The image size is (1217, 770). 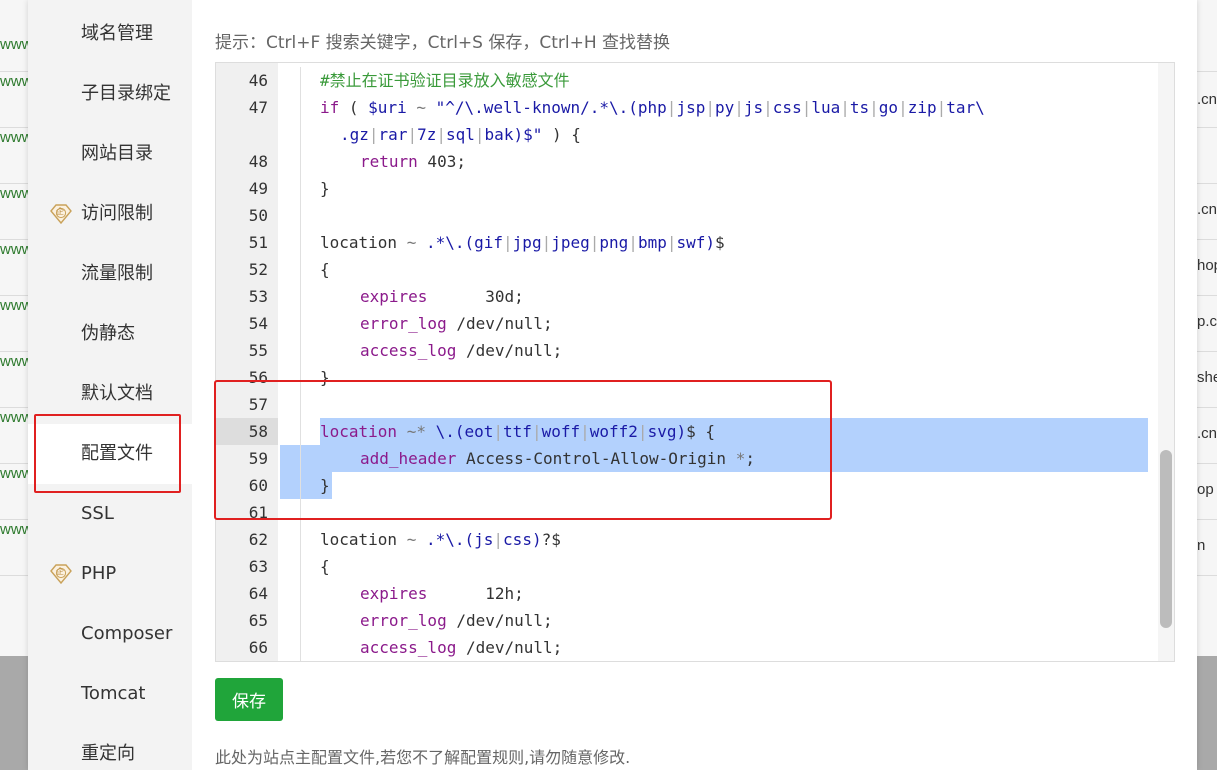 I want to click on sidebar-item: Composer, so click(x=110, y=634).